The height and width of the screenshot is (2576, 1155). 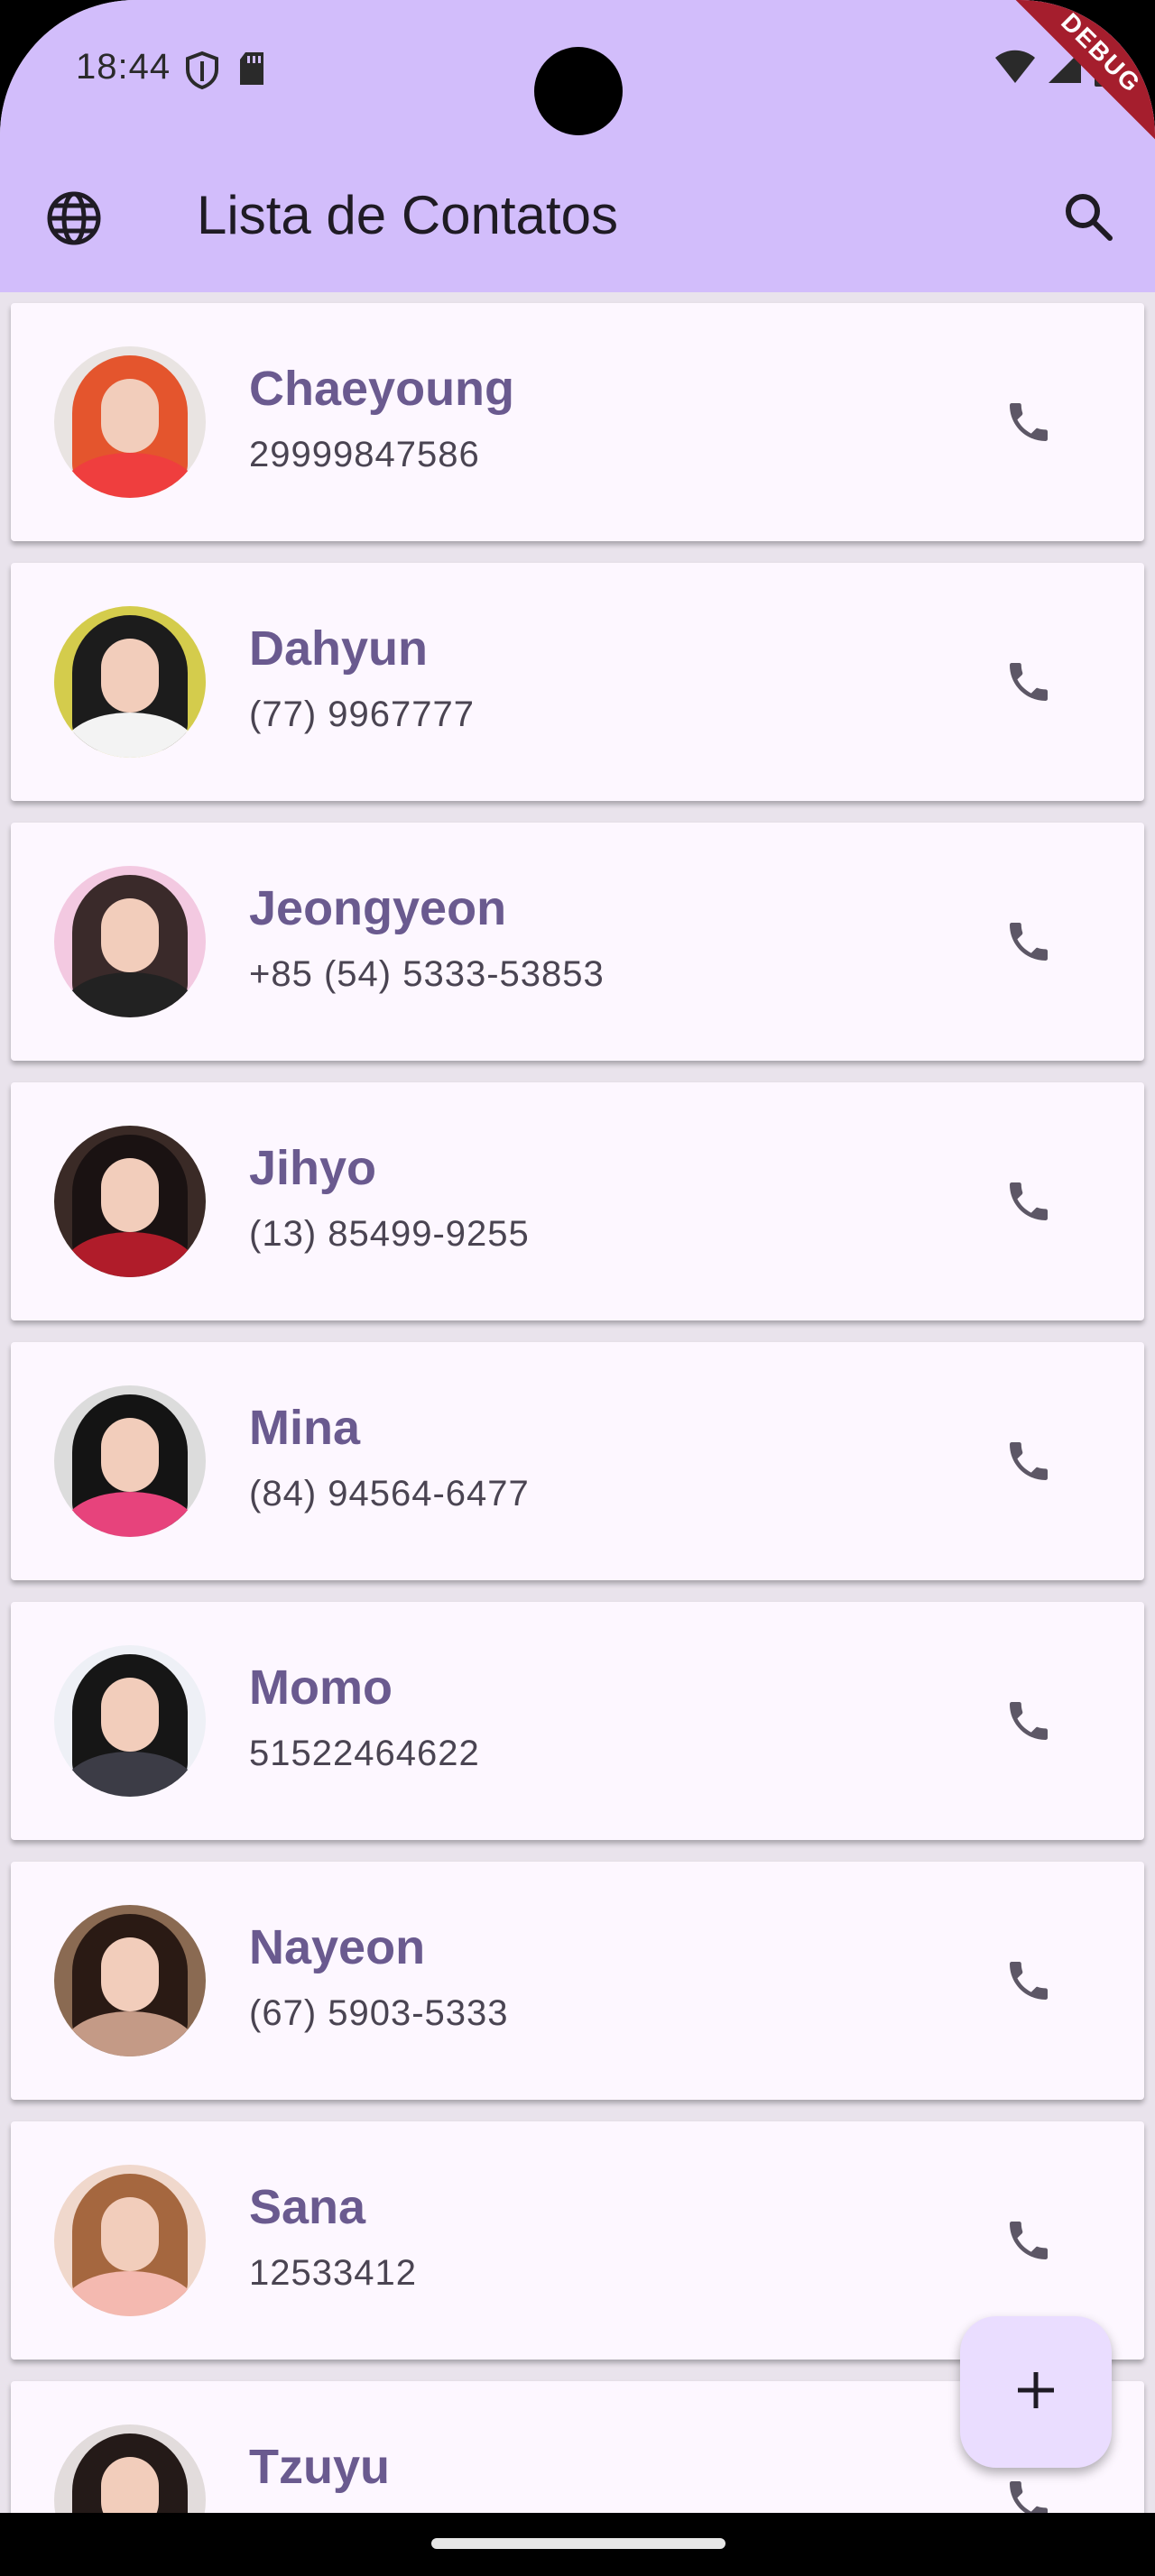 What do you see at coordinates (578, 2543) in the screenshot?
I see `home-gesture-handle` at bounding box center [578, 2543].